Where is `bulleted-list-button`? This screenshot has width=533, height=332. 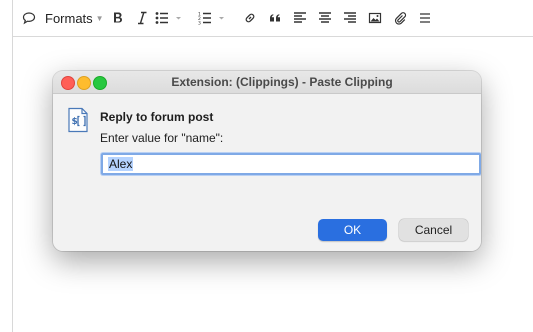 bulleted-list-button is located at coordinates (169, 18).